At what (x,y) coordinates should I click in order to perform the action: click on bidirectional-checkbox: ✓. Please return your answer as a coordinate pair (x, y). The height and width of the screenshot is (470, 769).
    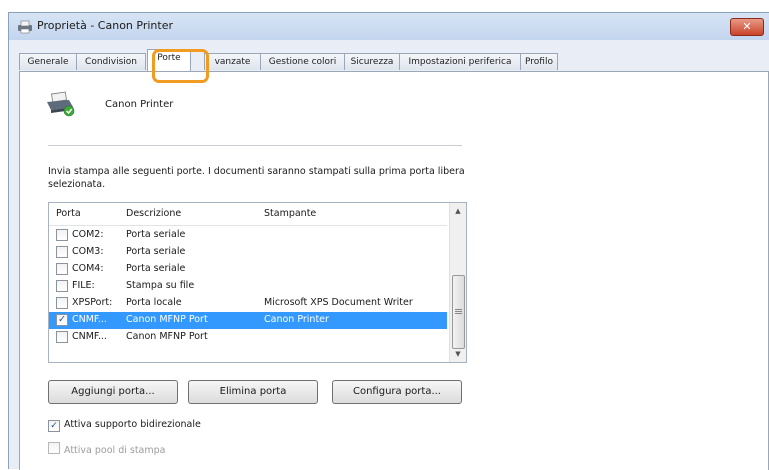
    Looking at the image, I should click on (54, 426).